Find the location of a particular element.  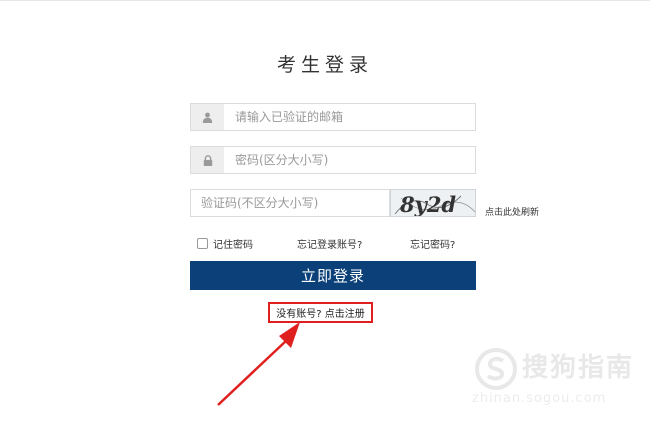

watermark-url: zhinan.sogou.com is located at coordinates (539, 398).